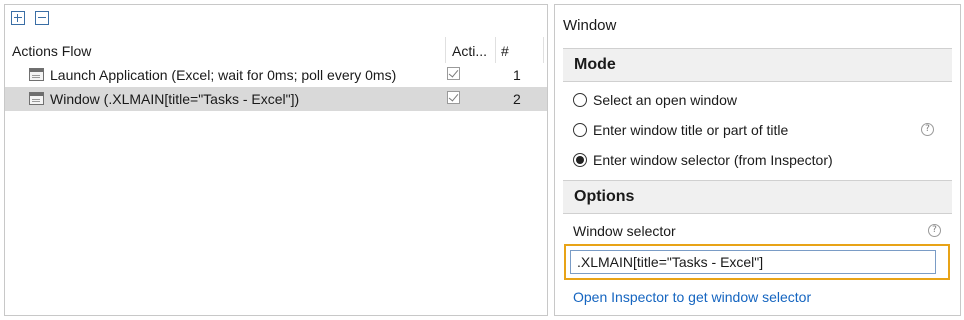 This screenshot has width=964, height=320. What do you see at coordinates (517, 99) in the screenshot?
I see `action-number: 2` at bounding box center [517, 99].